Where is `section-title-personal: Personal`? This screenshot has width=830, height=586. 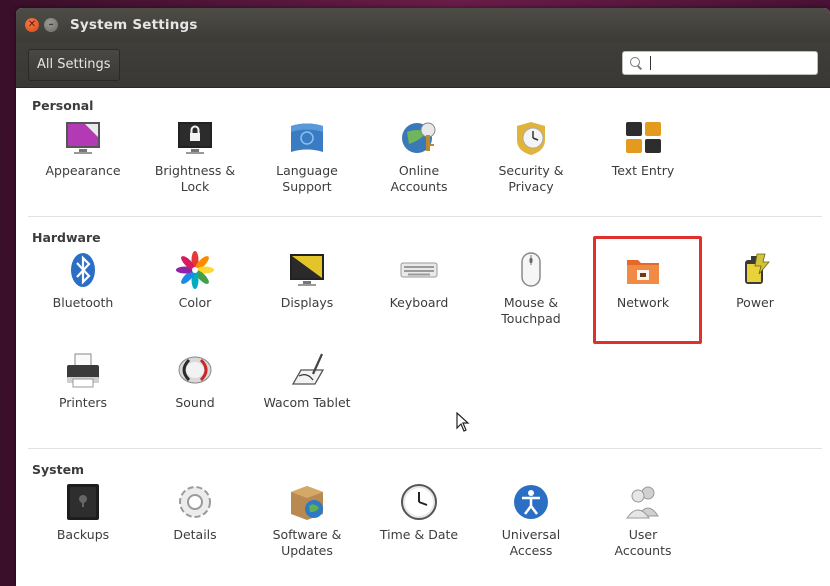
section-title-personal: Personal is located at coordinates (63, 105).